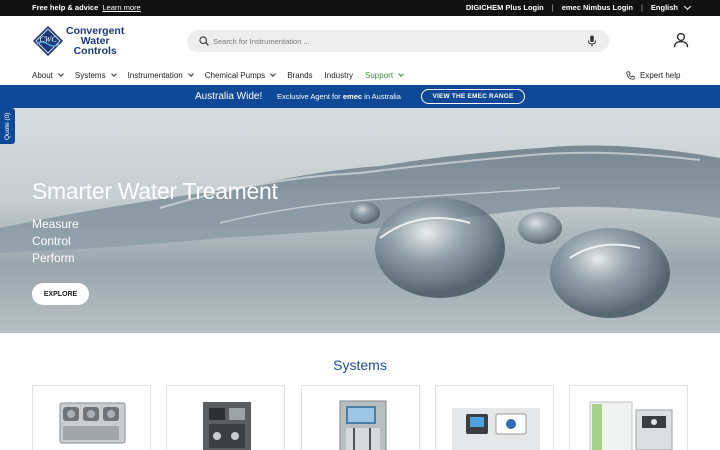 This screenshot has width=720, height=450. What do you see at coordinates (505, 7) in the screenshot?
I see `digichem-login-link: DIGICHEM Plus Login` at bounding box center [505, 7].